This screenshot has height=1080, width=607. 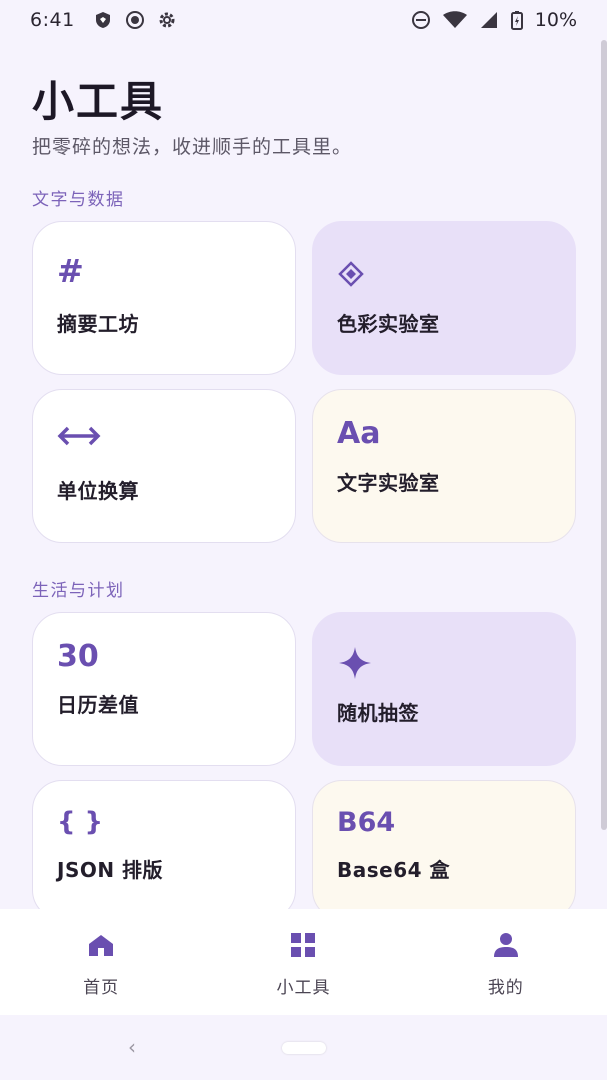 What do you see at coordinates (366, 822) in the screenshot?
I see `base64-icon: B64` at bounding box center [366, 822].